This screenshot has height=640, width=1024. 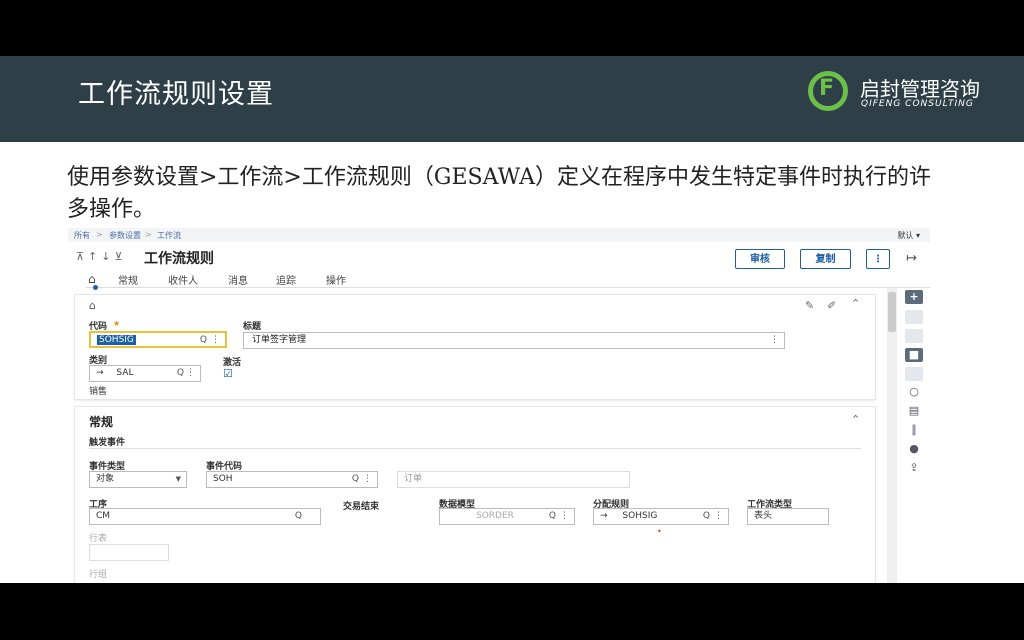 What do you see at coordinates (508, 287) in the screenshot?
I see `tab-divider` at bounding box center [508, 287].